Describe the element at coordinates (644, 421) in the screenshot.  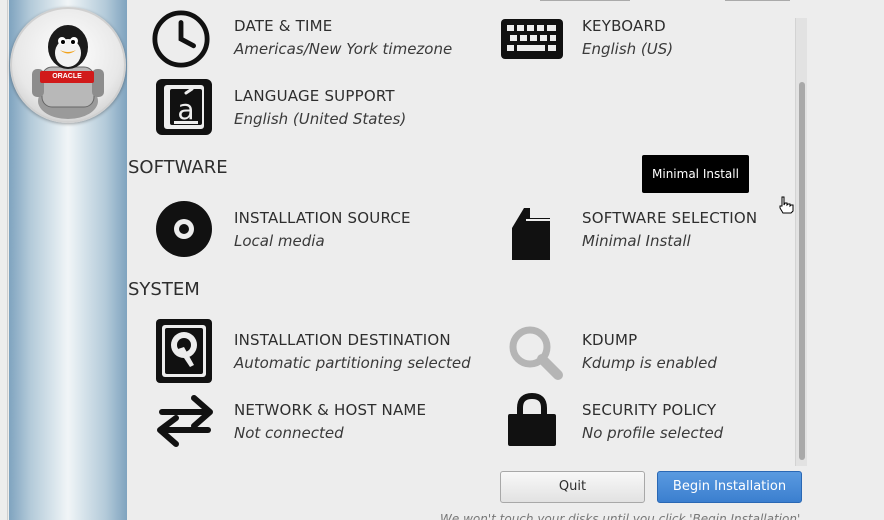
I see `spoke-security-policy: SECURITY POLICY No profile selected` at that location.